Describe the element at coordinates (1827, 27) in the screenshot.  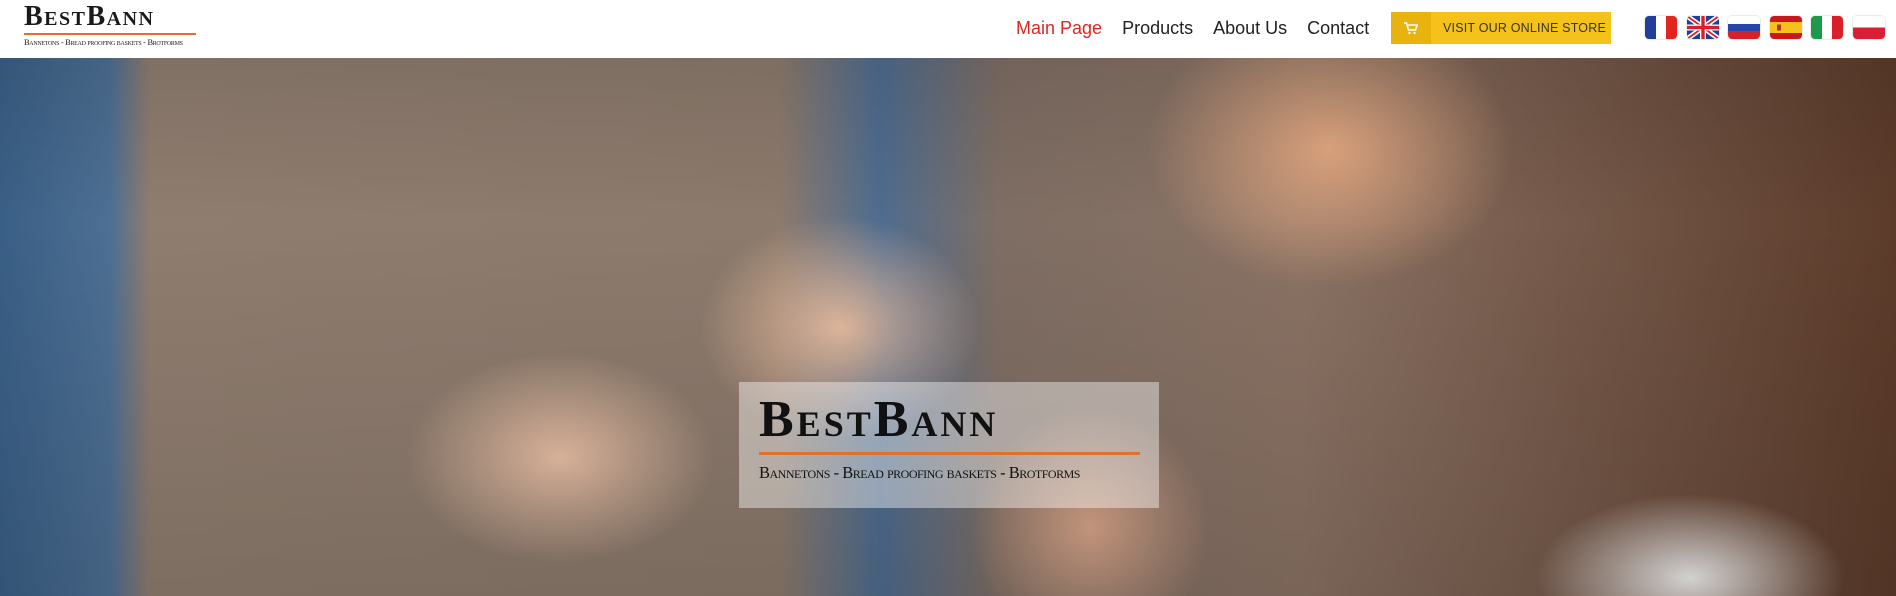
I see `italian-flag-icon` at that location.